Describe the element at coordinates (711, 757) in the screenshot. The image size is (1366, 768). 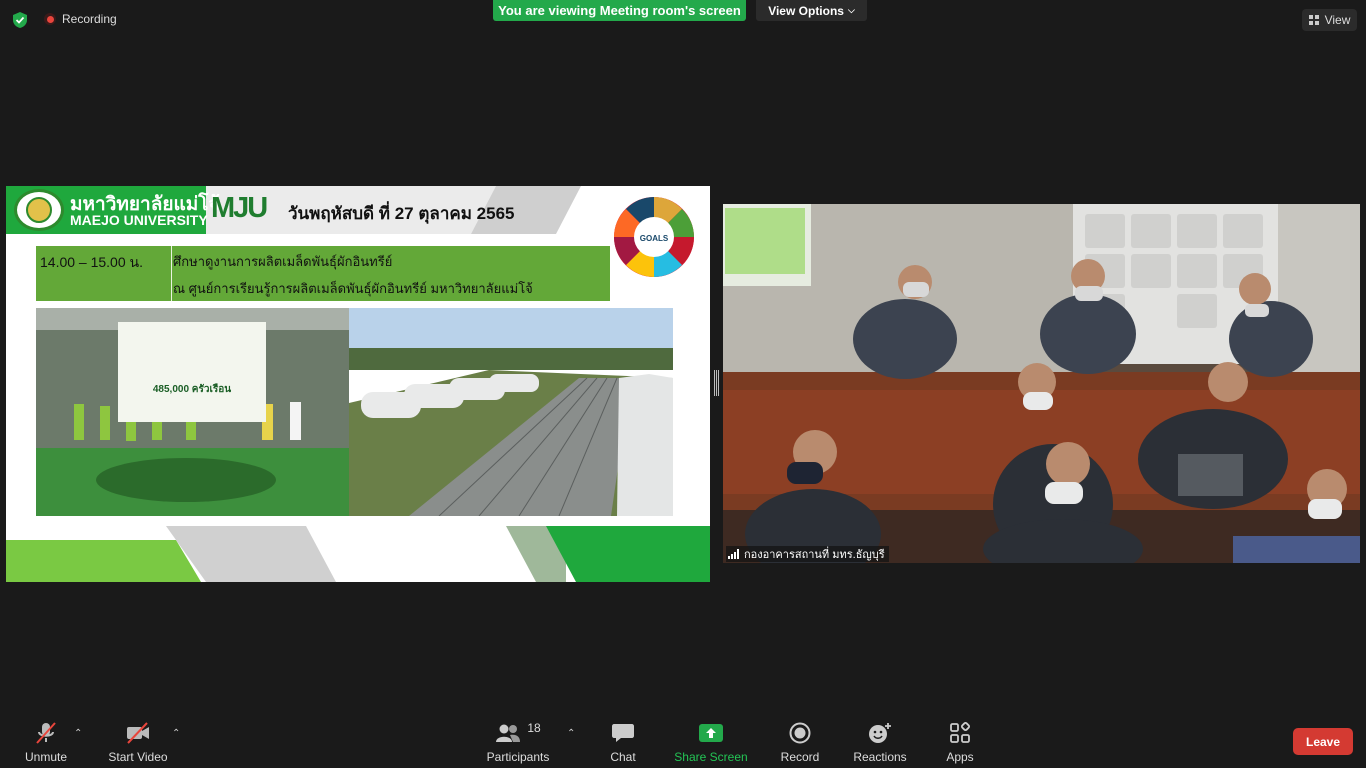
I see `share-screen-label: Share Screen` at that location.